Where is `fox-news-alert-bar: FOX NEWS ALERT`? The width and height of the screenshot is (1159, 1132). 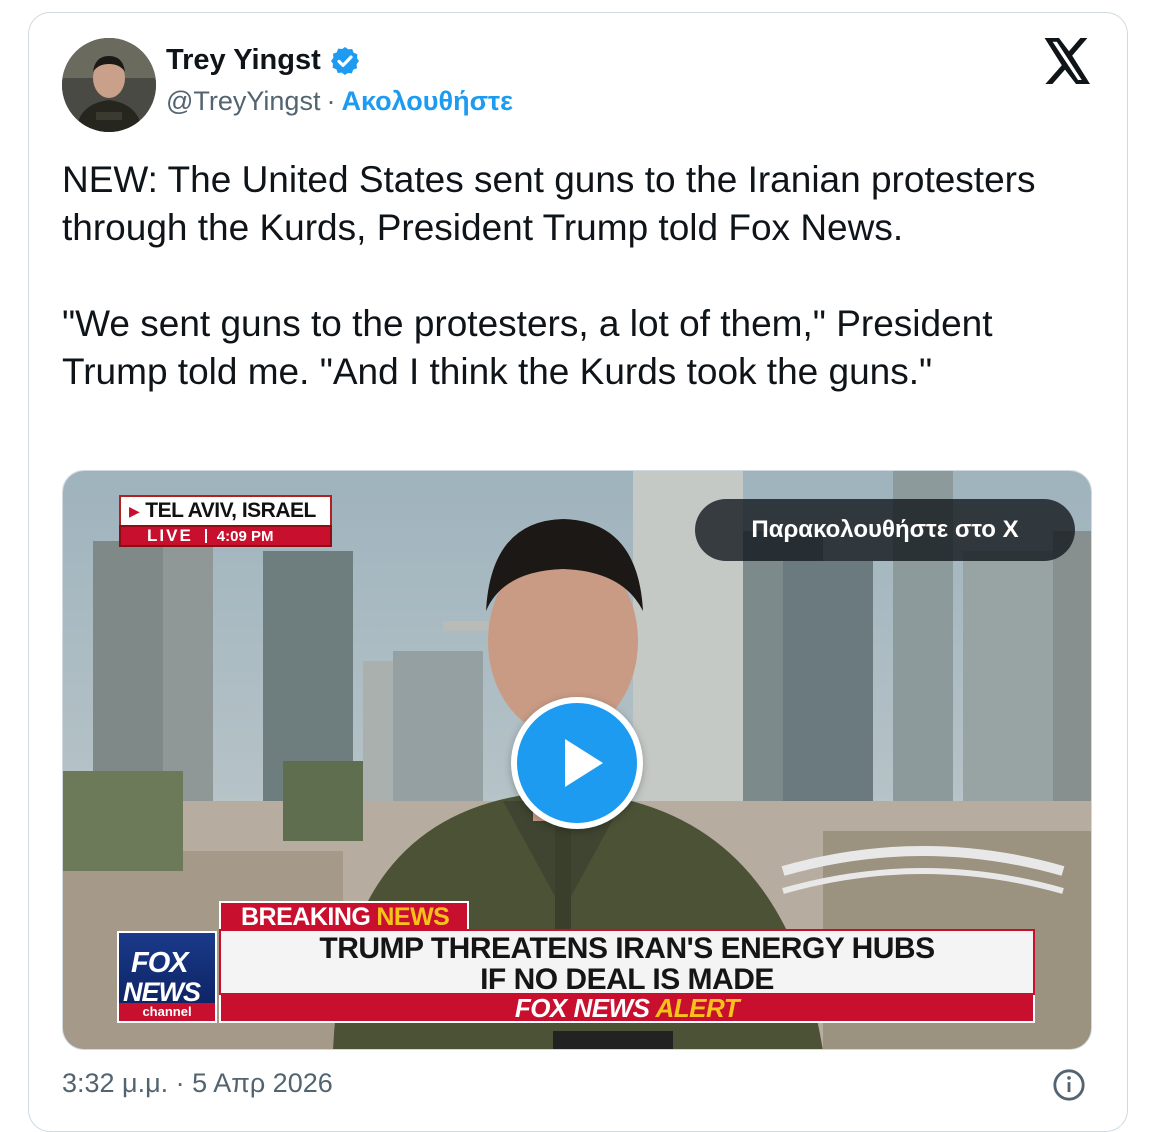 fox-news-alert-bar: FOX NEWS ALERT is located at coordinates (627, 1007).